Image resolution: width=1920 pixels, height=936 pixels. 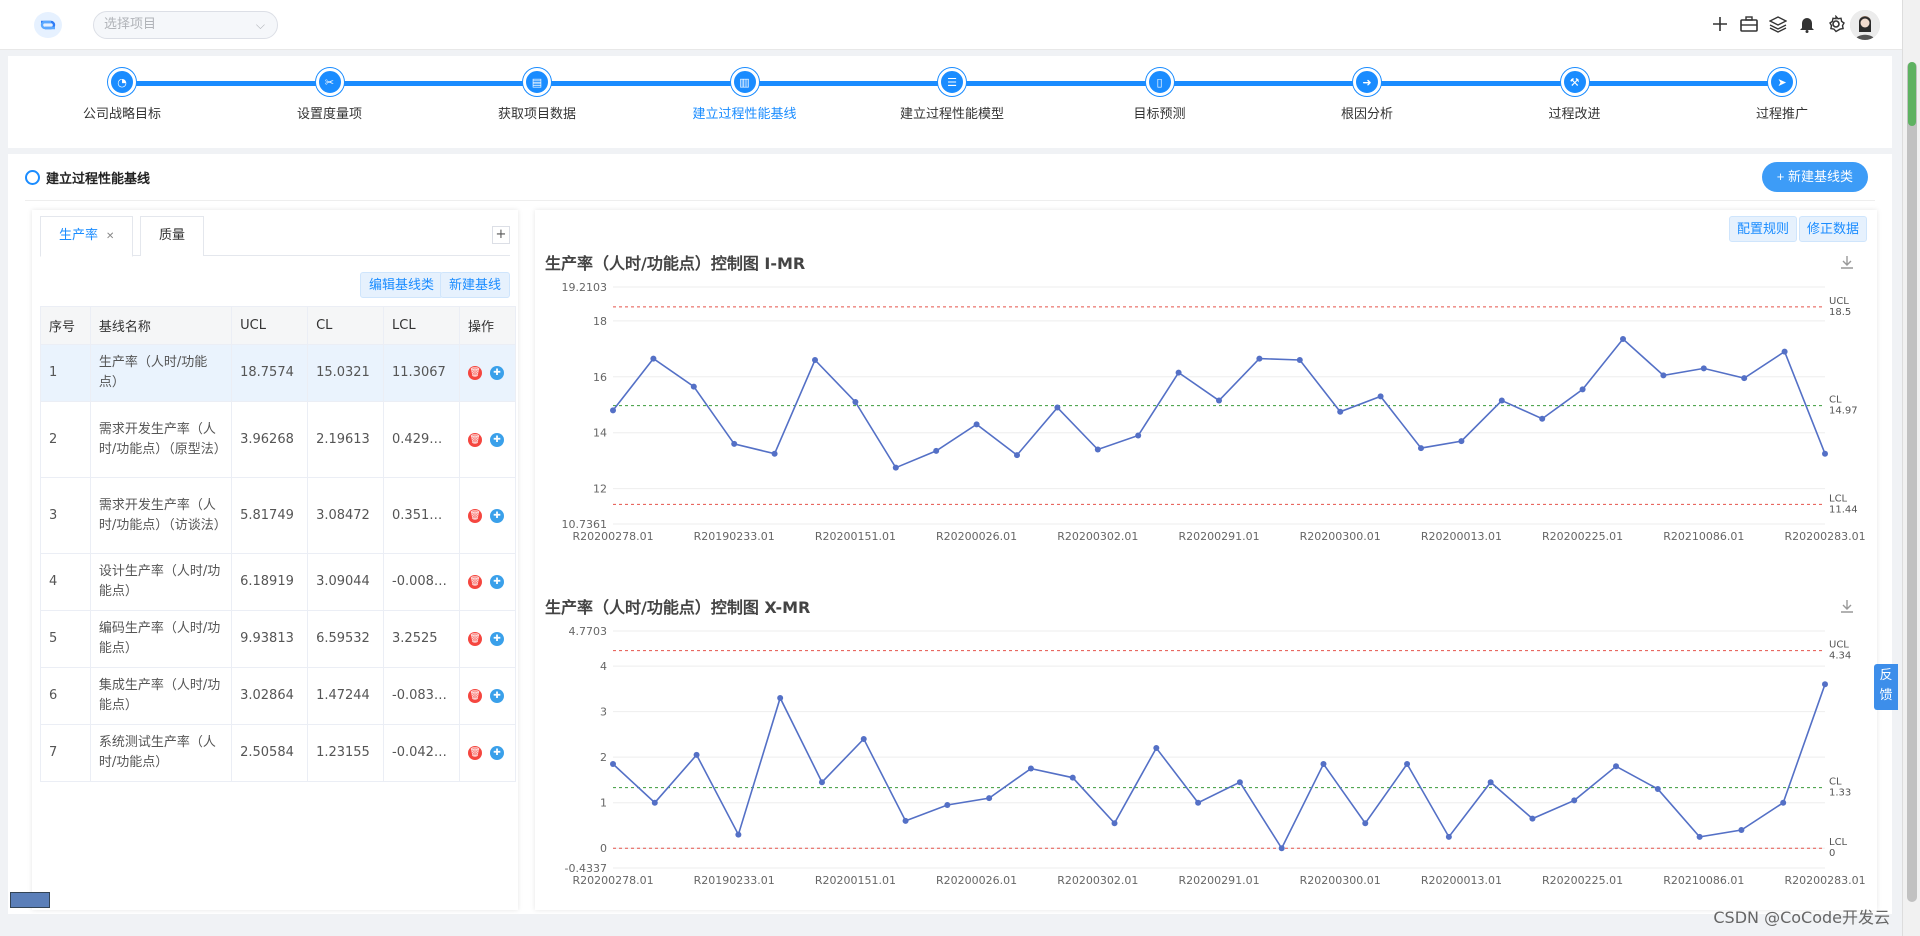 I want to click on page-scrollbar, so click(x=1911, y=468).